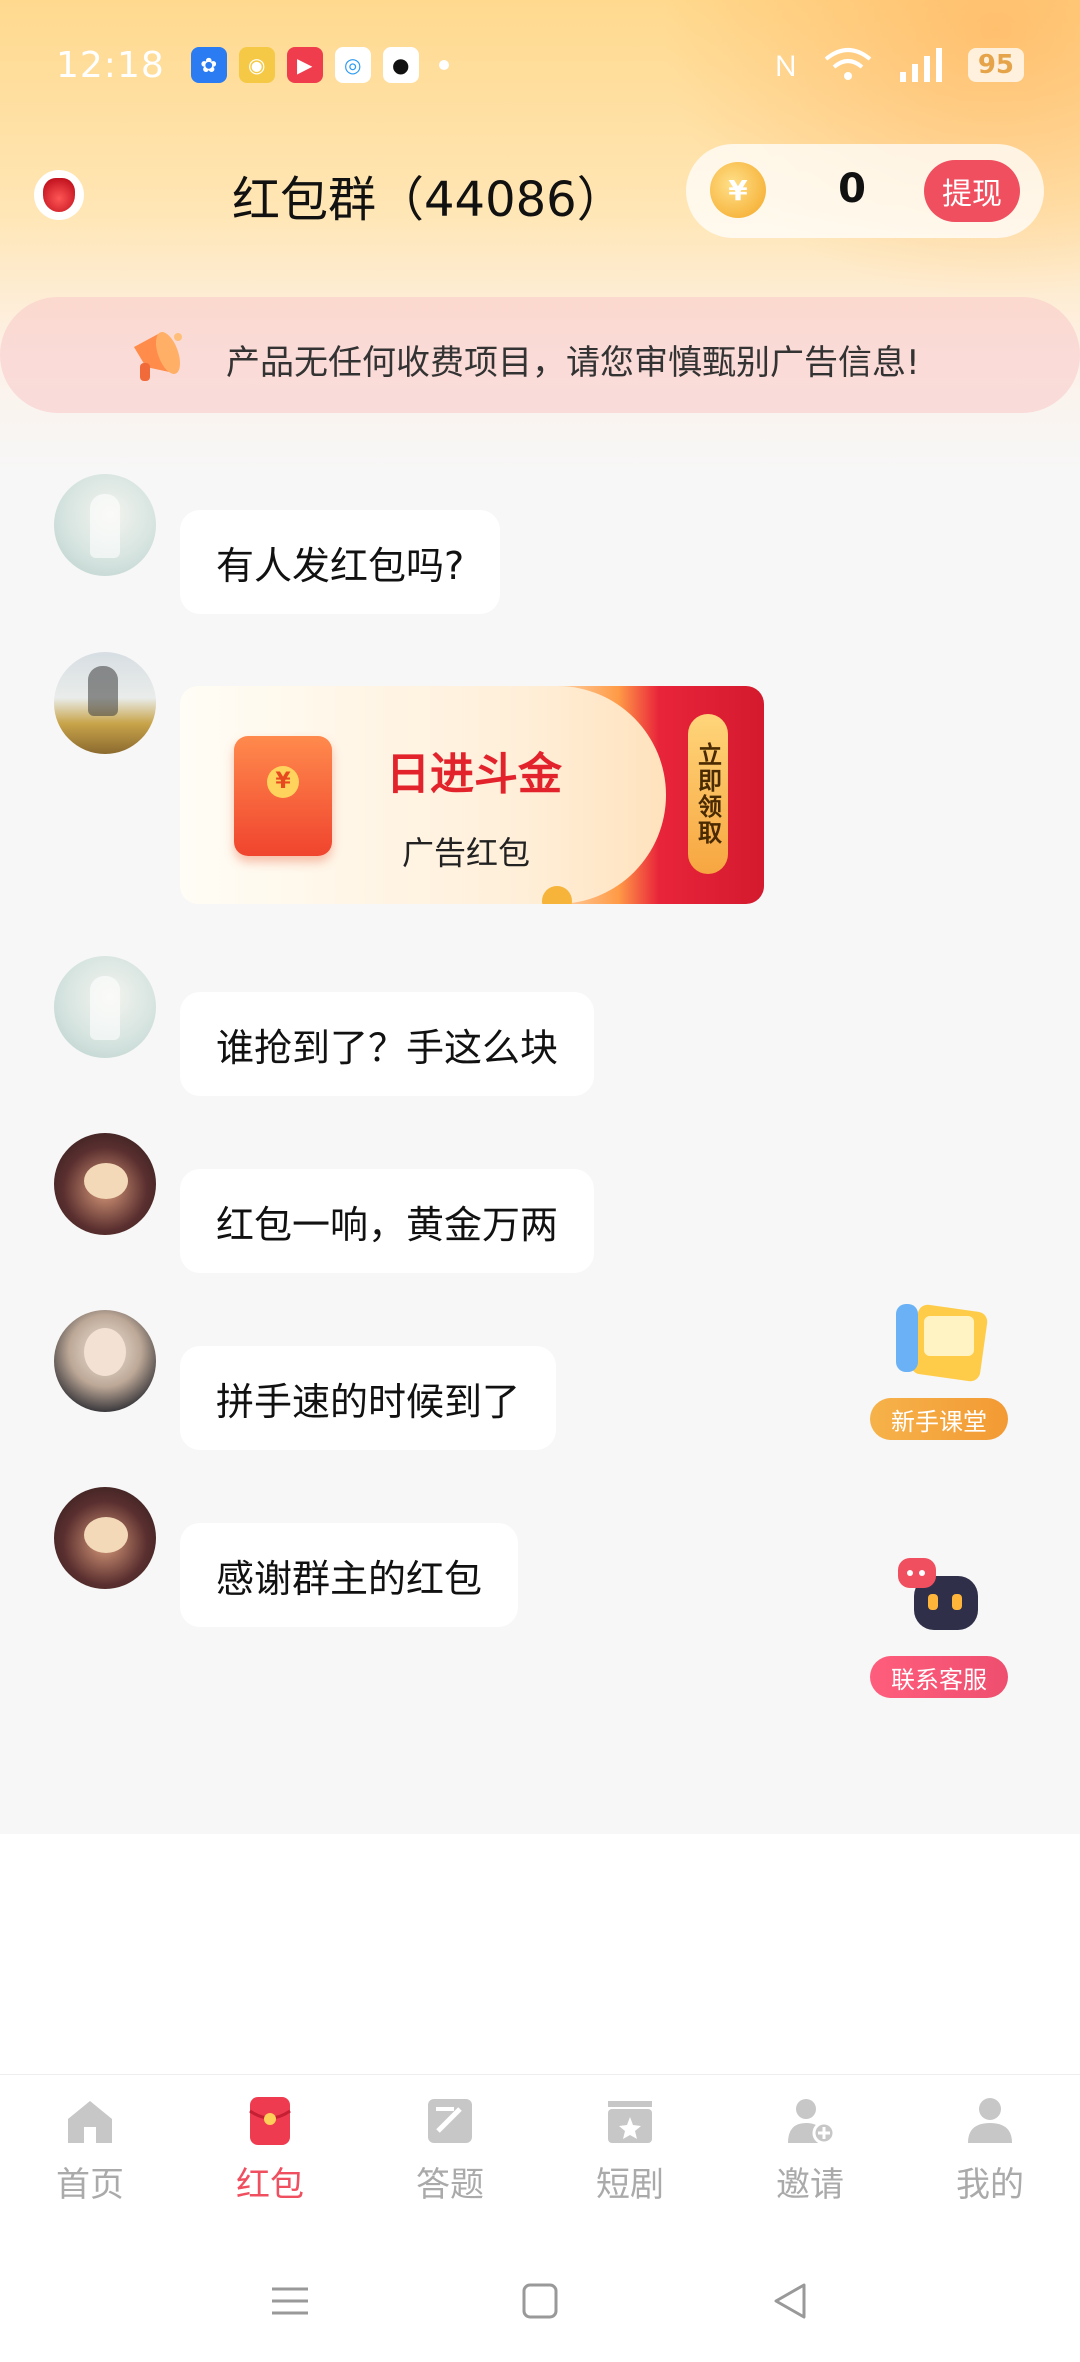 The height and width of the screenshot is (2362, 1080). I want to click on invite-icon, so click(812, 2122).